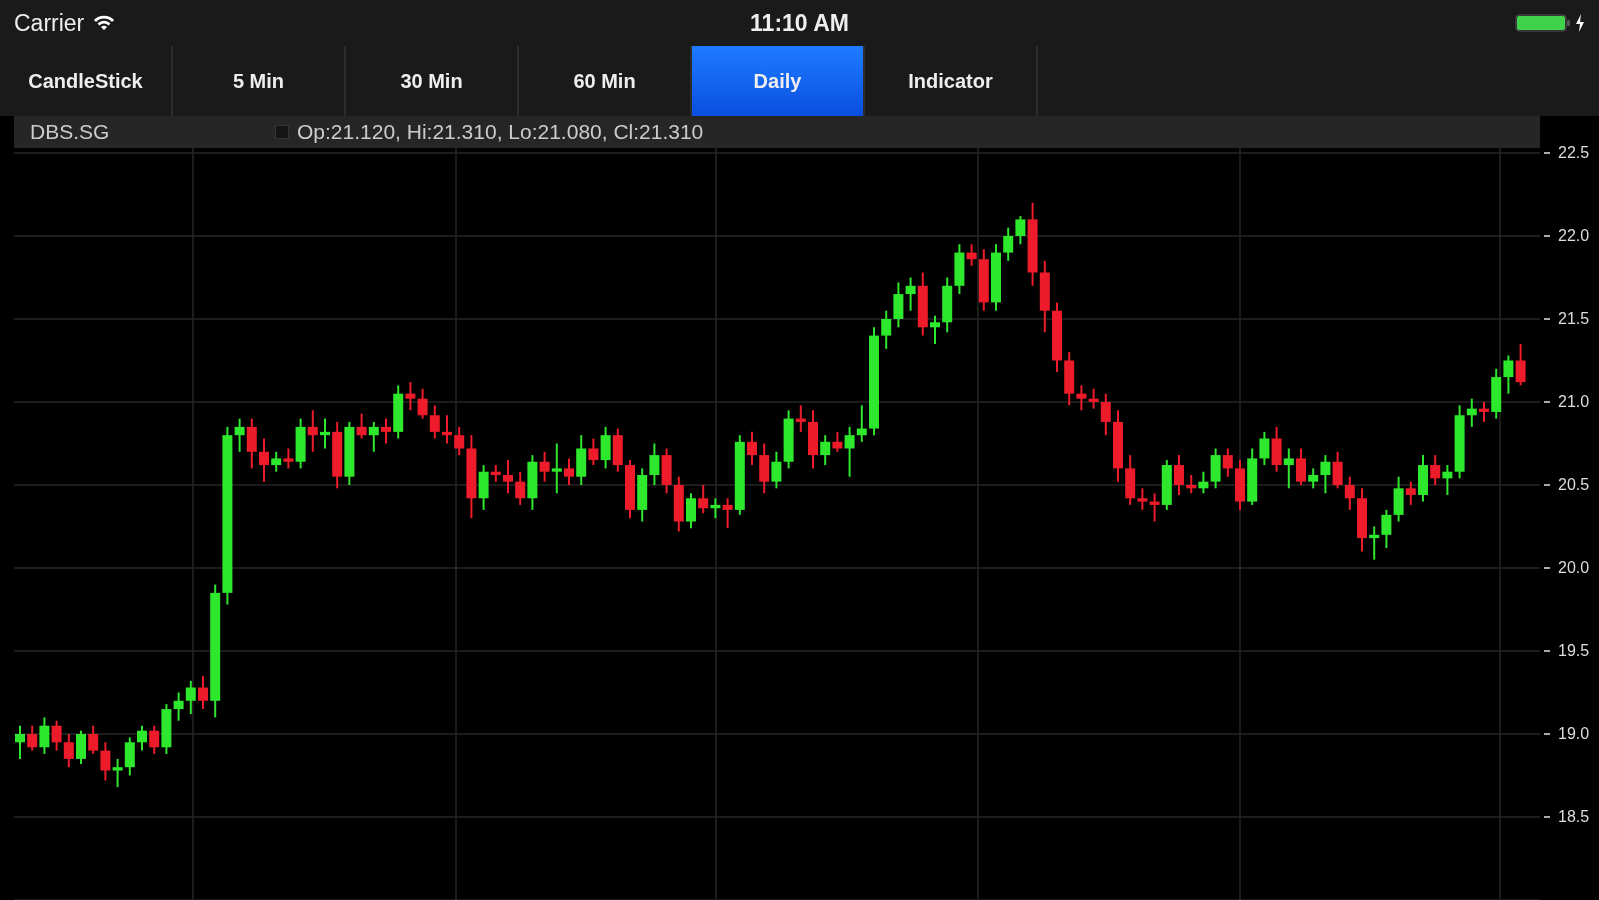  I want to click on carrier-name: Carrier, so click(49, 23).